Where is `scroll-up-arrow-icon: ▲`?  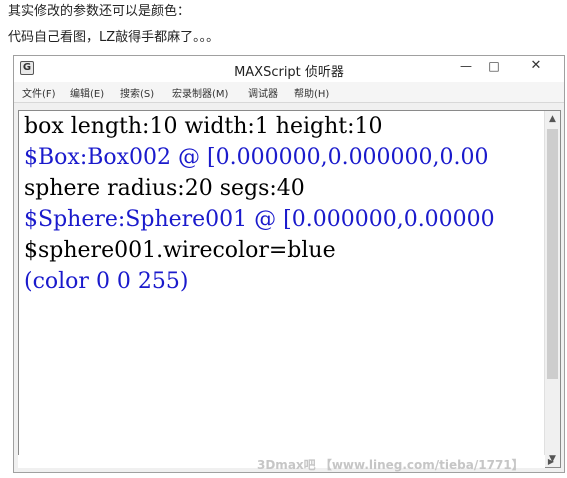 scroll-up-arrow-icon: ▲ is located at coordinates (552, 119).